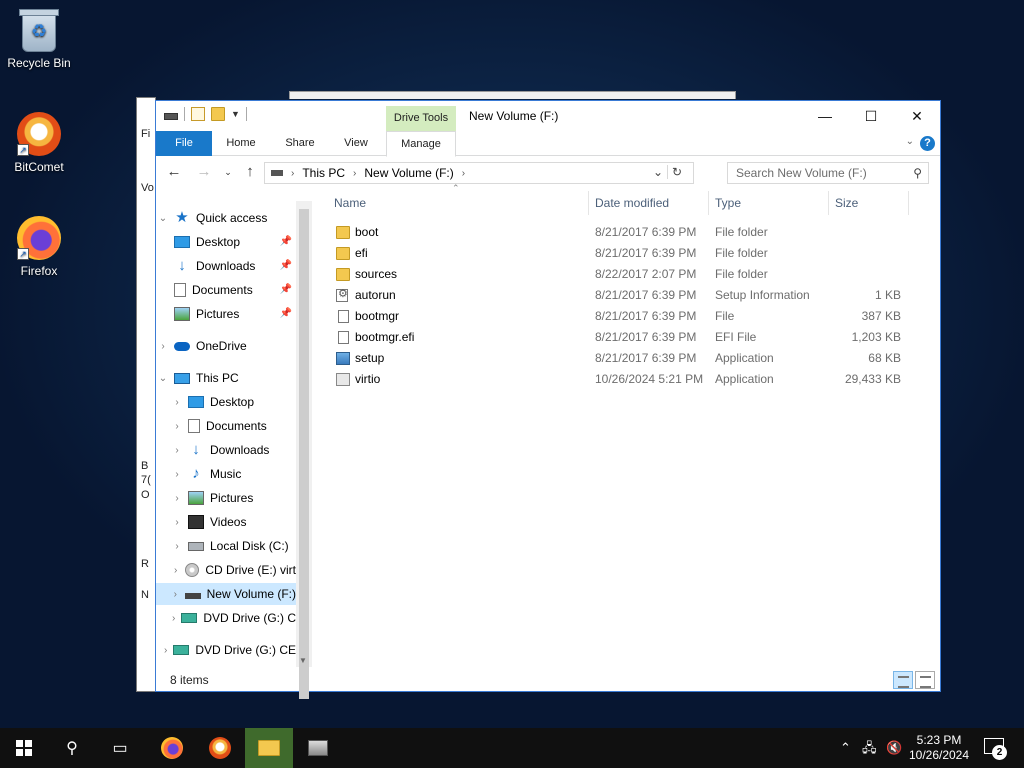 The image size is (1024, 768). I want to click on taskbar-file-explorer, so click(269, 748).